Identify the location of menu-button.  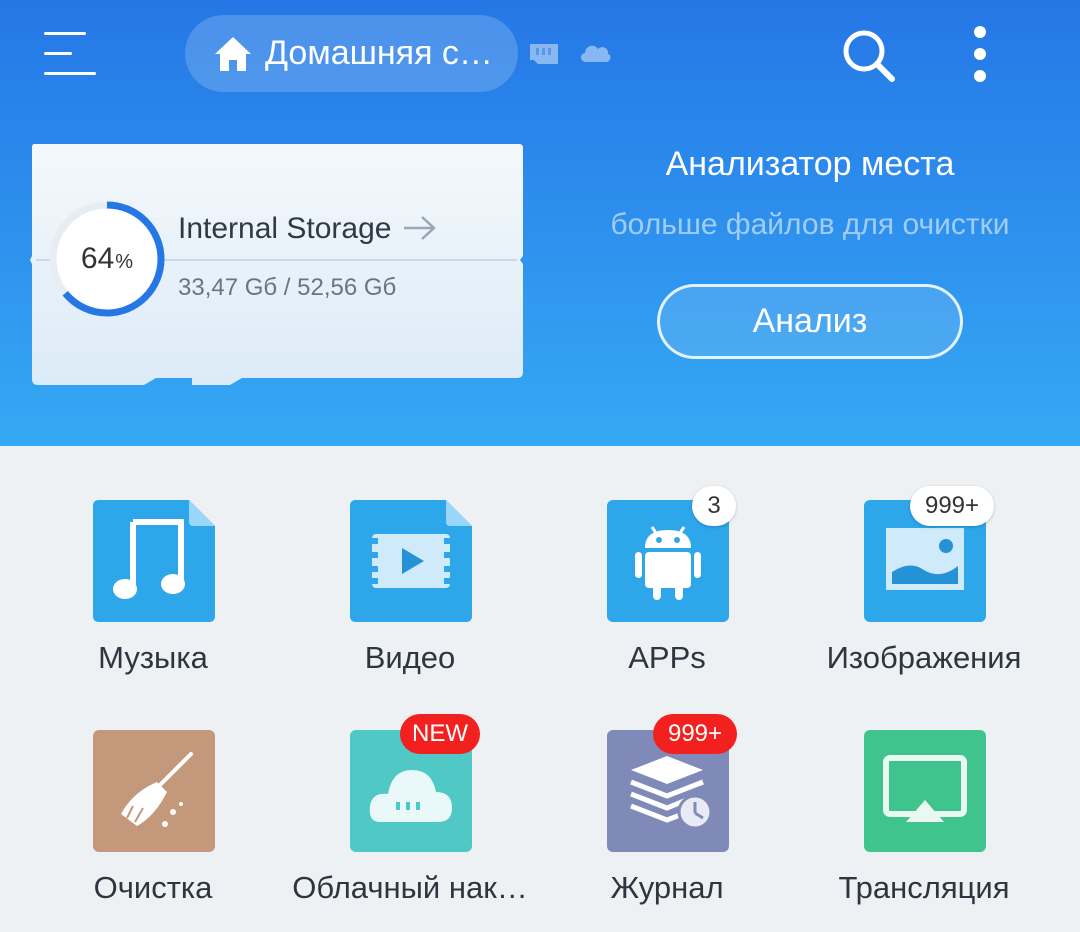
(71, 54).